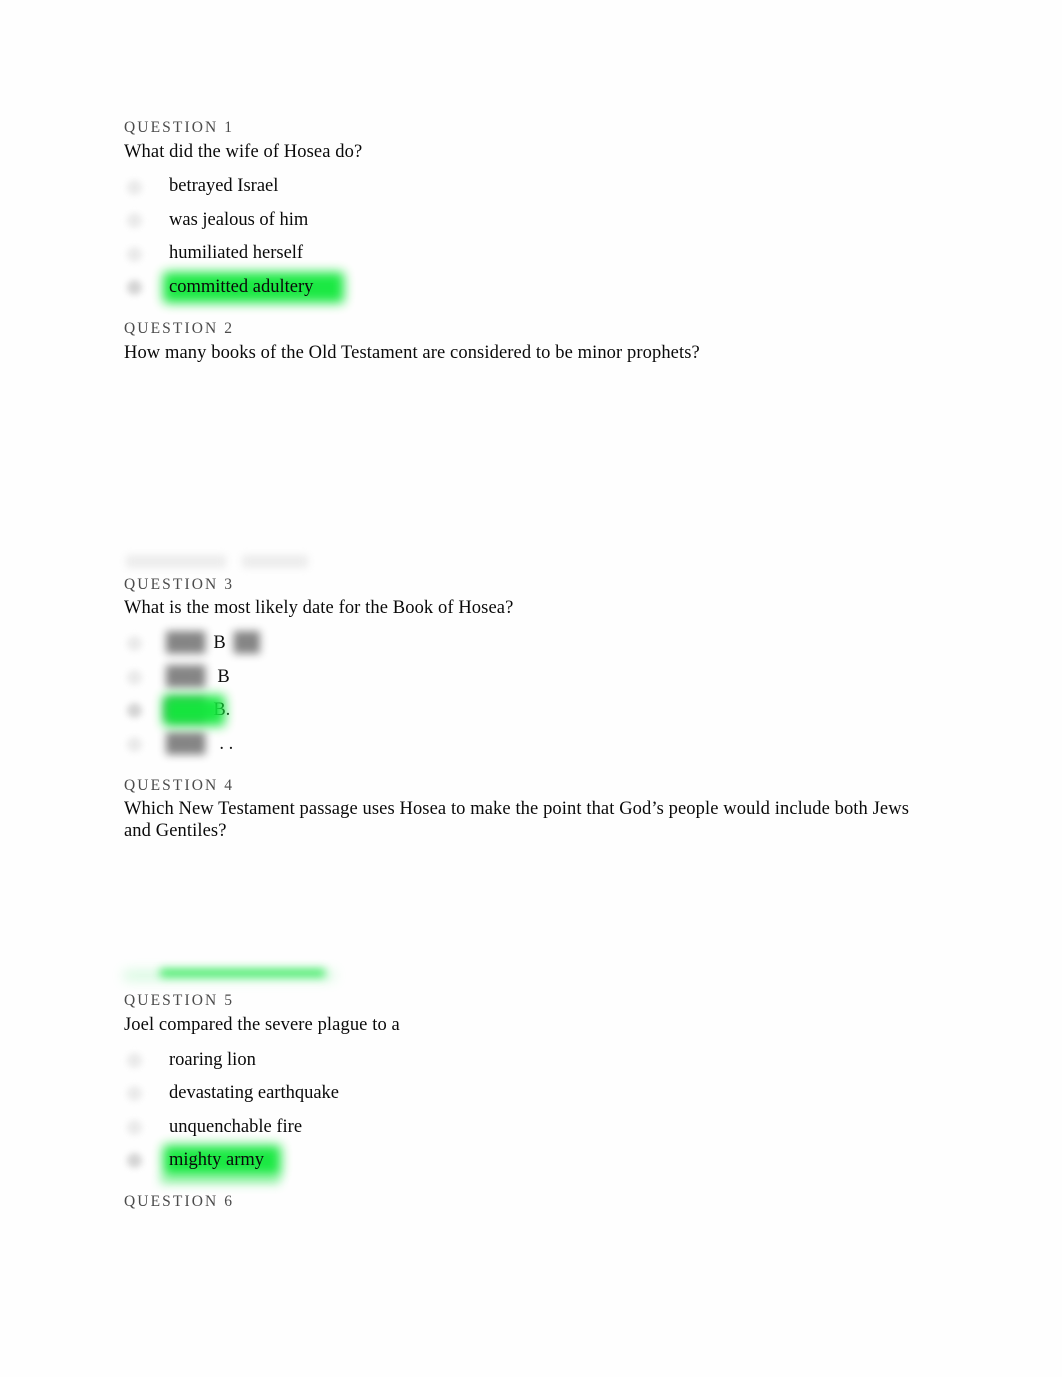 The image size is (1062, 1377). I want to click on question-heading-5: QUESTION 5, so click(179, 1001).